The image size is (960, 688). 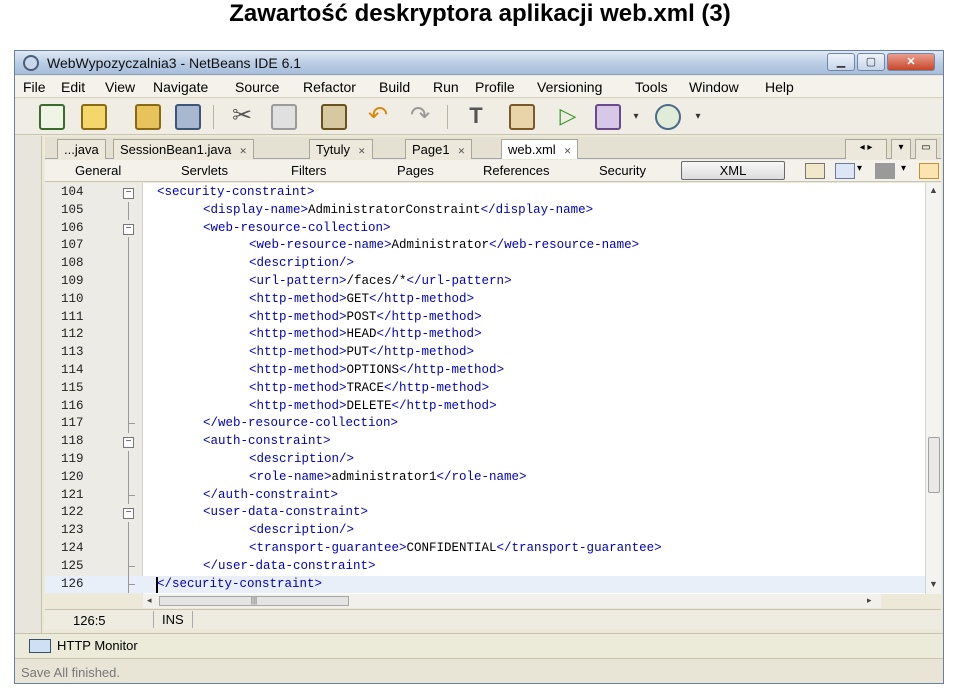 I want to click on paste-icon, so click(x=334, y=117).